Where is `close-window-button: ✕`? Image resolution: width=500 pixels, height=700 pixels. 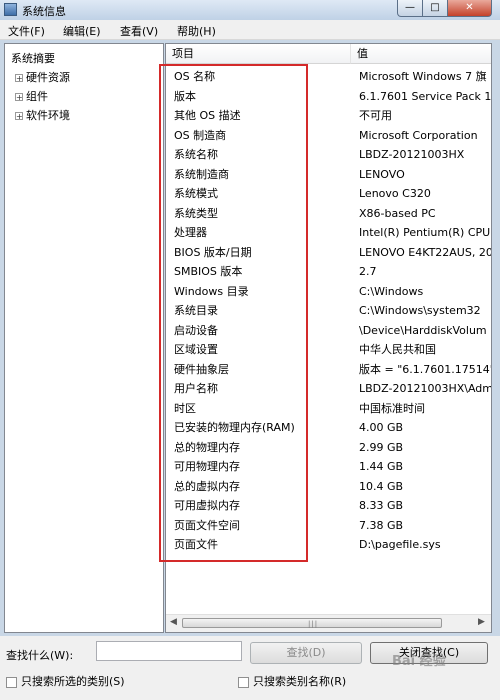
close-window-button: ✕ is located at coordinates (470, 8).